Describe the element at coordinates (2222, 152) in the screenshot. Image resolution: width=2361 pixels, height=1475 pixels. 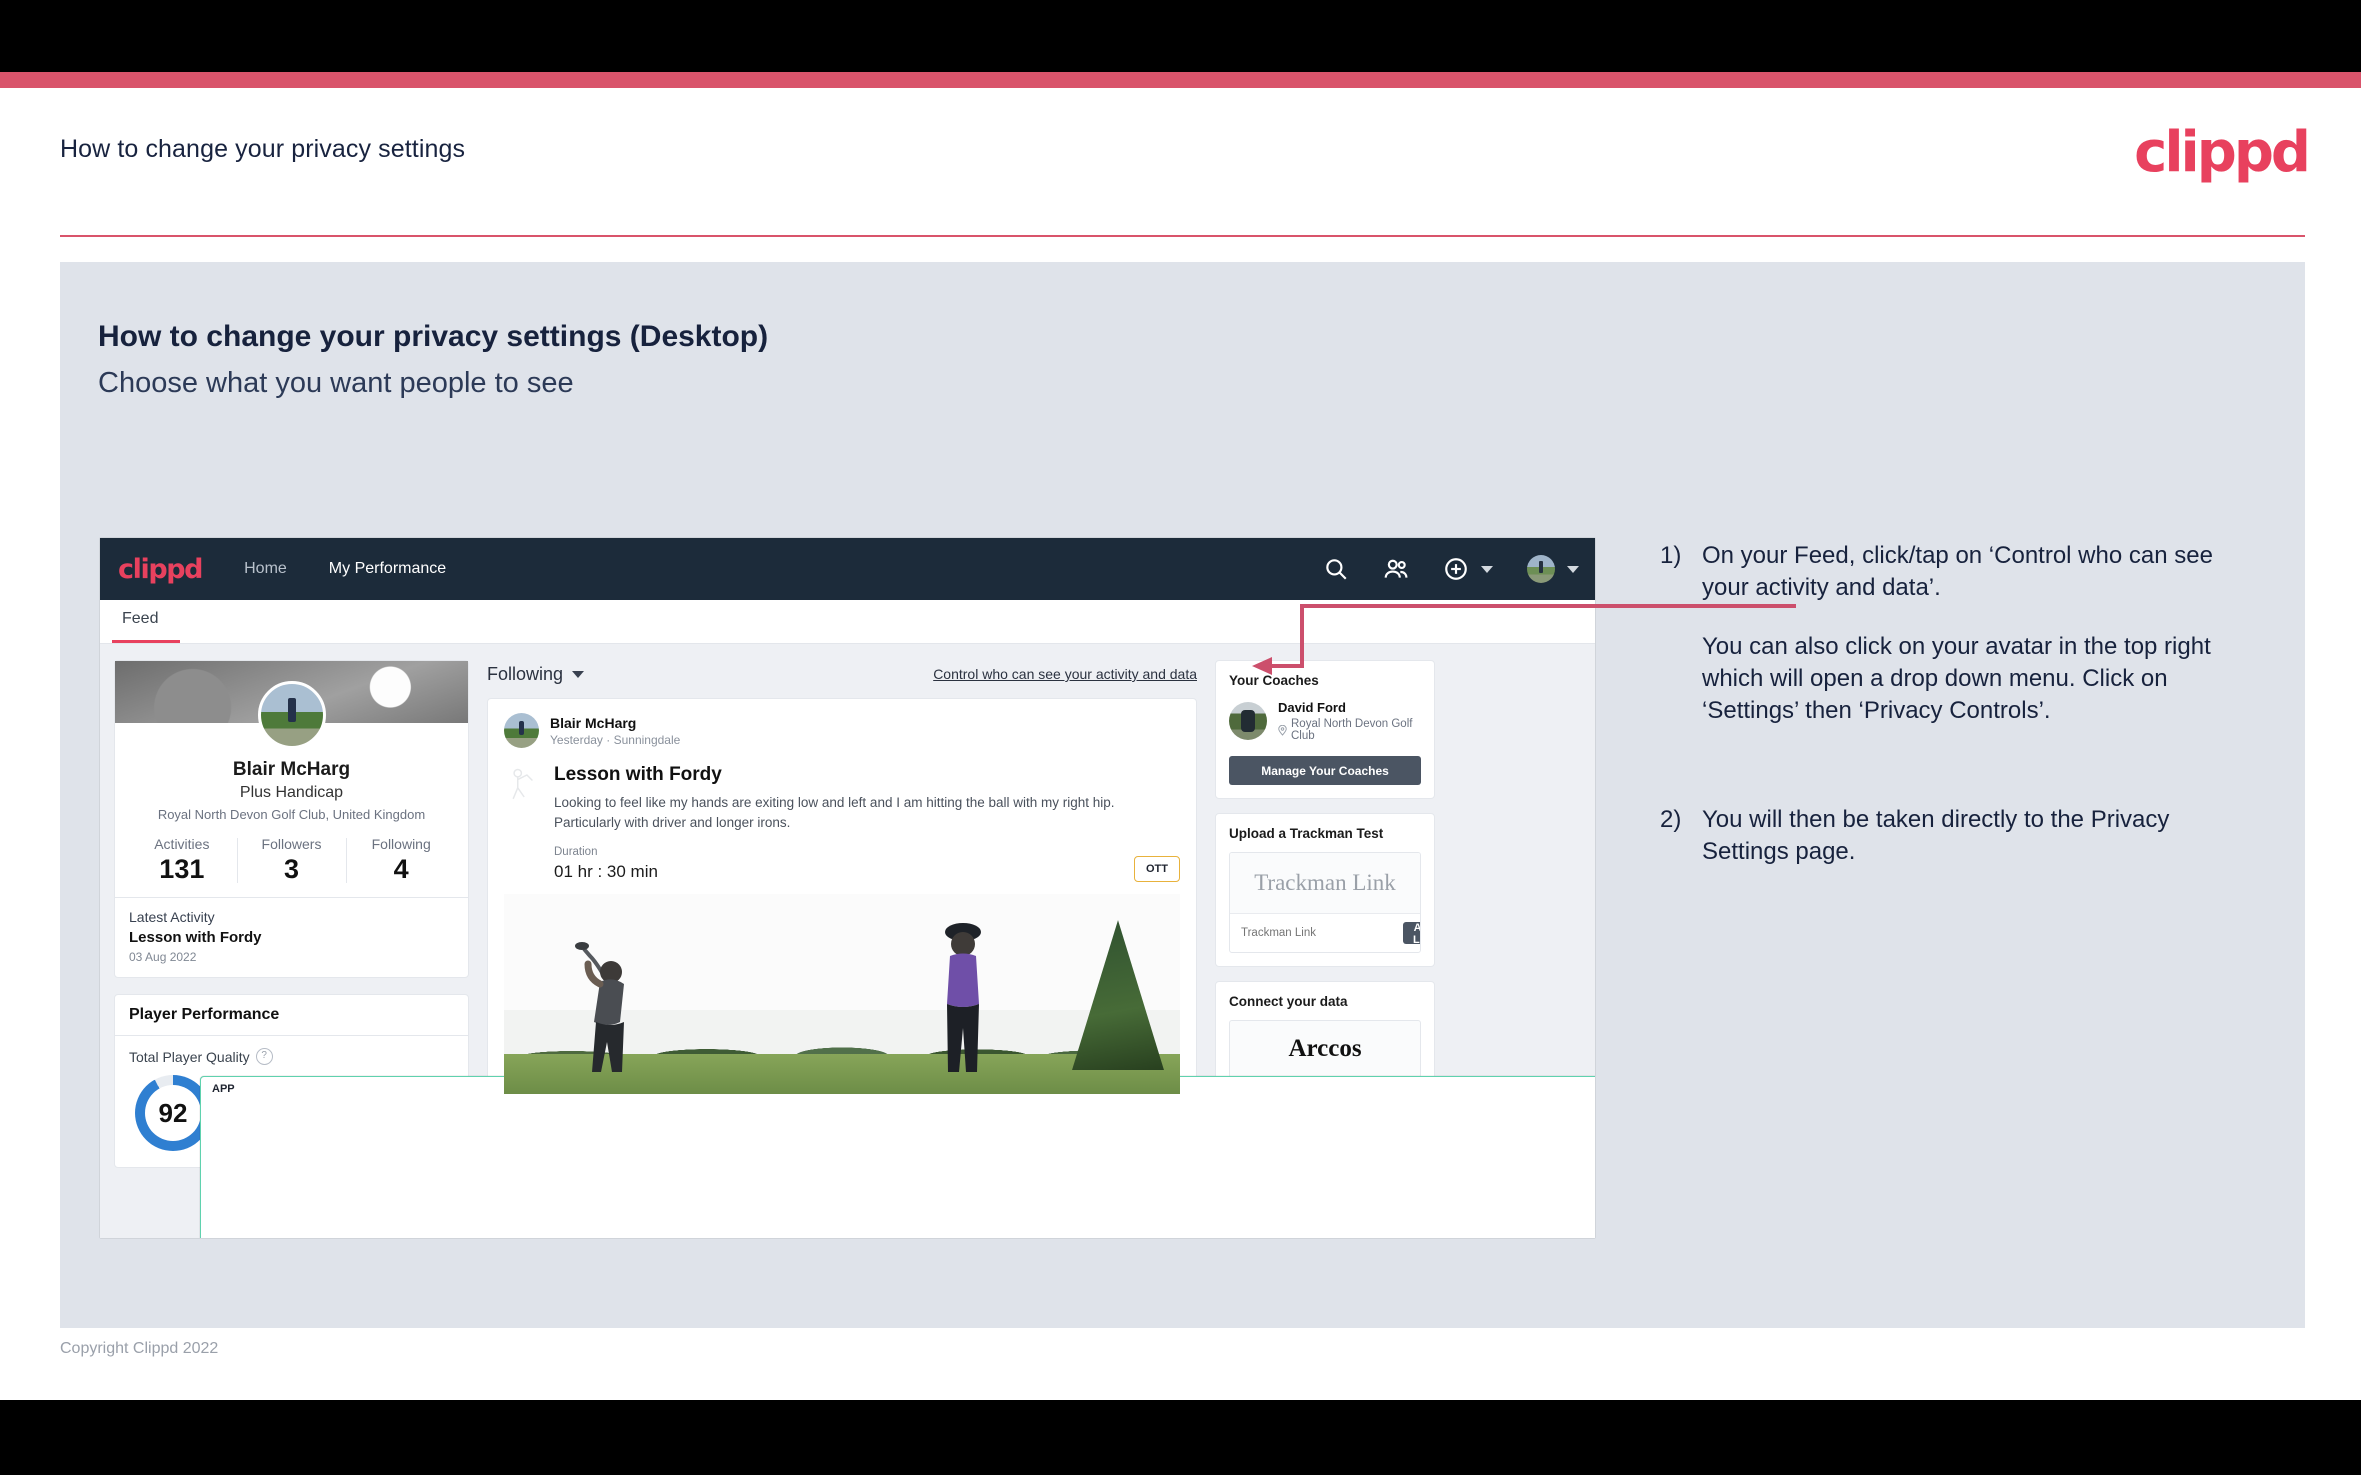
I see `clippd-logo: clippd` at that location.